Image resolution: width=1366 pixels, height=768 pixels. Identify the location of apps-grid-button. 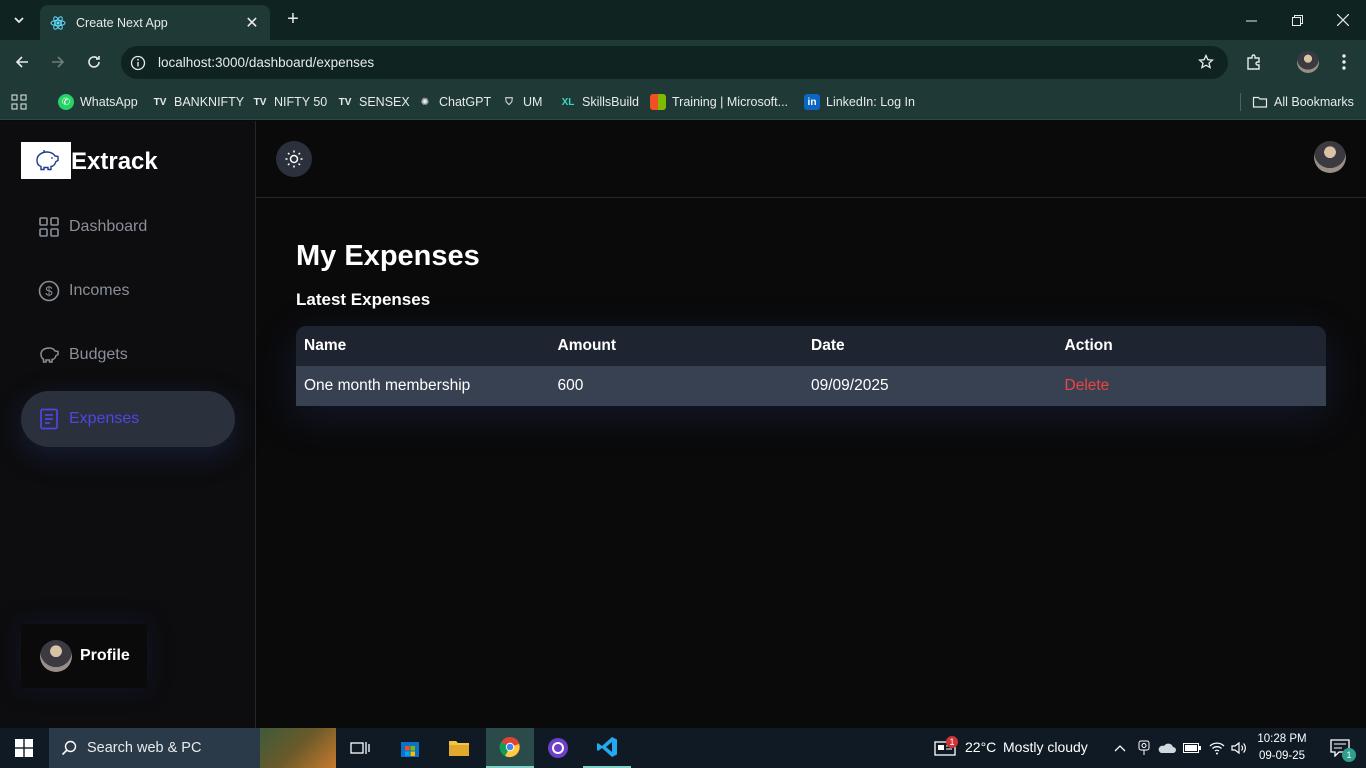
(19, 102).